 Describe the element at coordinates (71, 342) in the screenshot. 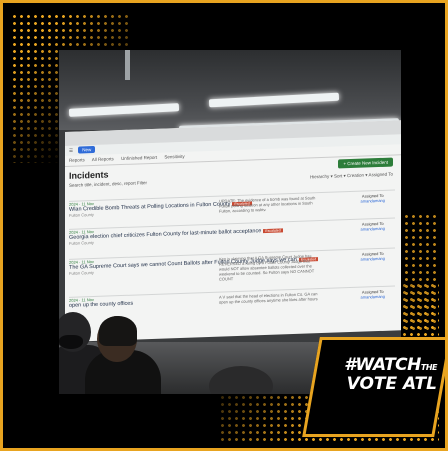

I see `face-mask` at that location.